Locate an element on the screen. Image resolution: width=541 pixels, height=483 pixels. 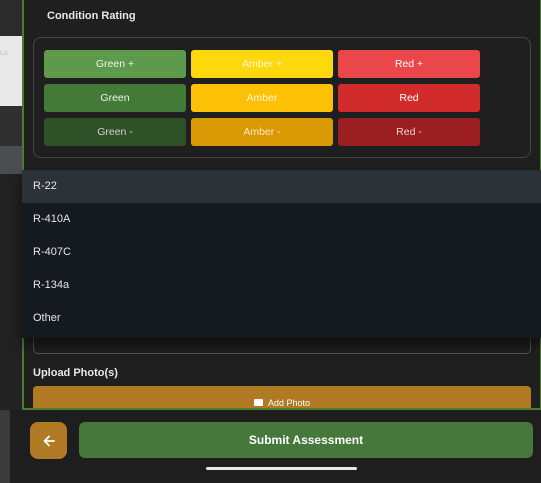
rating-green-plus-button: Green + is located at coordinates (115, 64).